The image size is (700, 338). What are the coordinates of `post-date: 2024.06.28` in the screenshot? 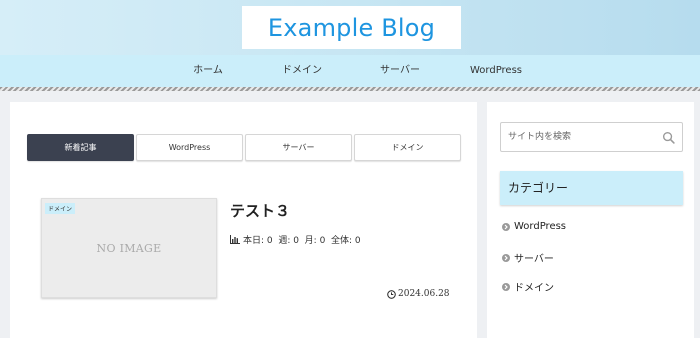 It's located at (418, 294).